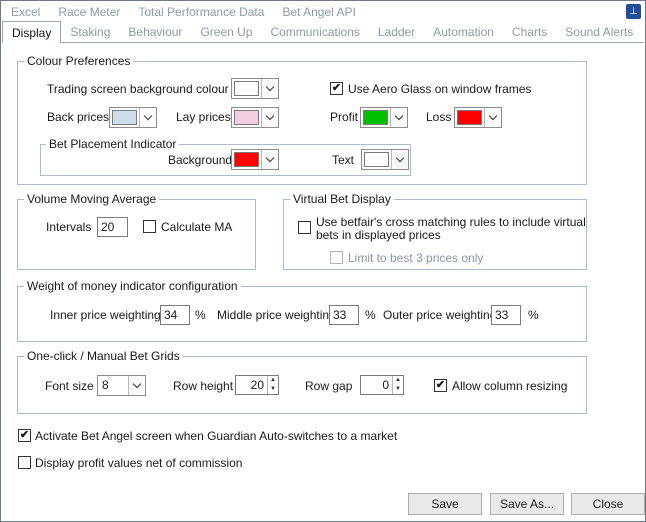 This screenshot has width=646, height=522. What do you see at coordinates (138, 89) in the screenshot?
I see `trading-bg-label: Trading screen background colour` at bounding box center [138, 89].